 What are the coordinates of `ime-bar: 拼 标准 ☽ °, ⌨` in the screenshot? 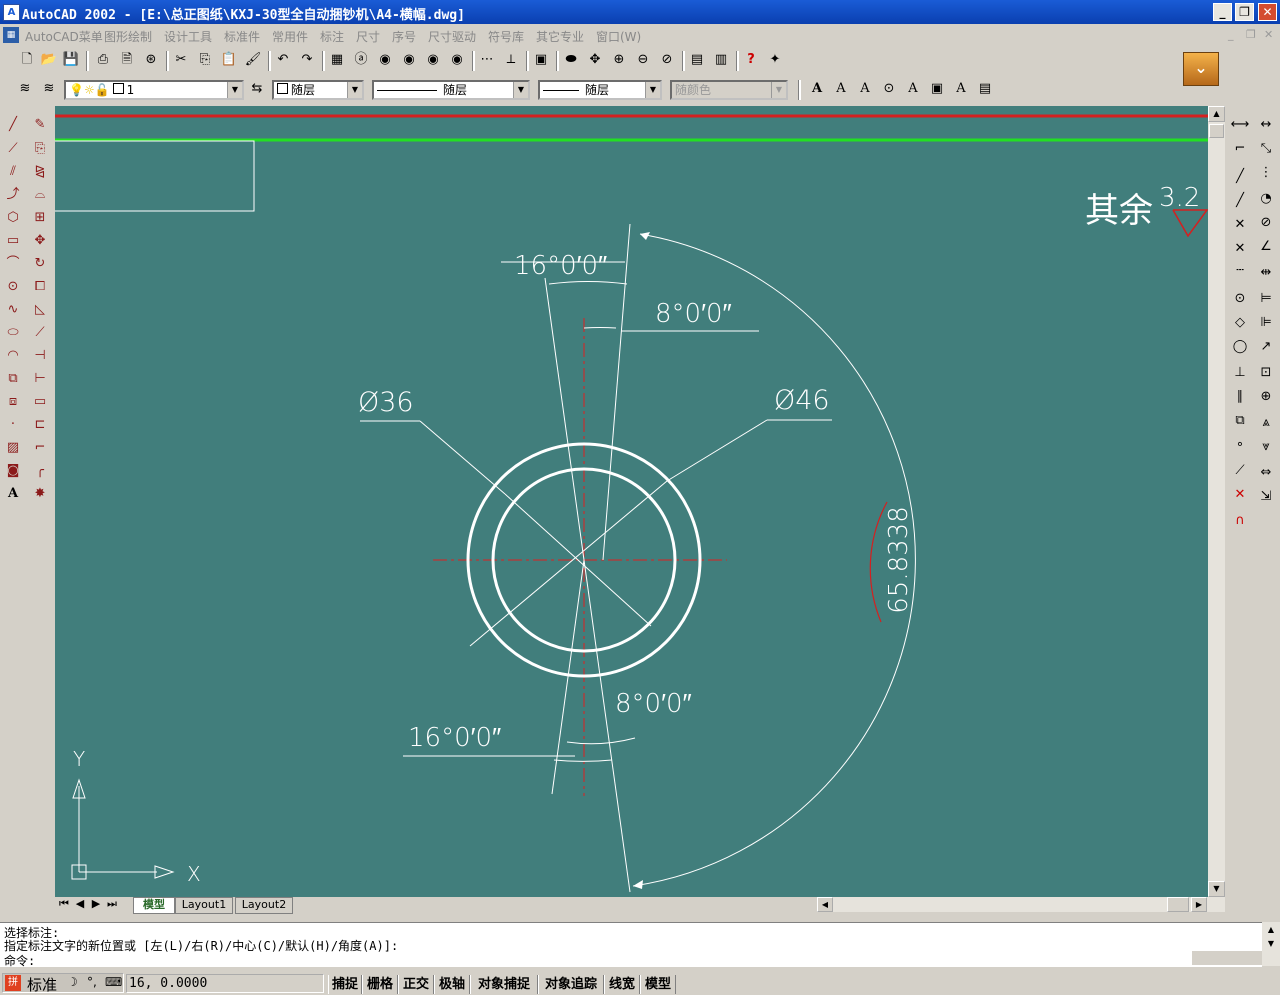 It's located at (63, 984).